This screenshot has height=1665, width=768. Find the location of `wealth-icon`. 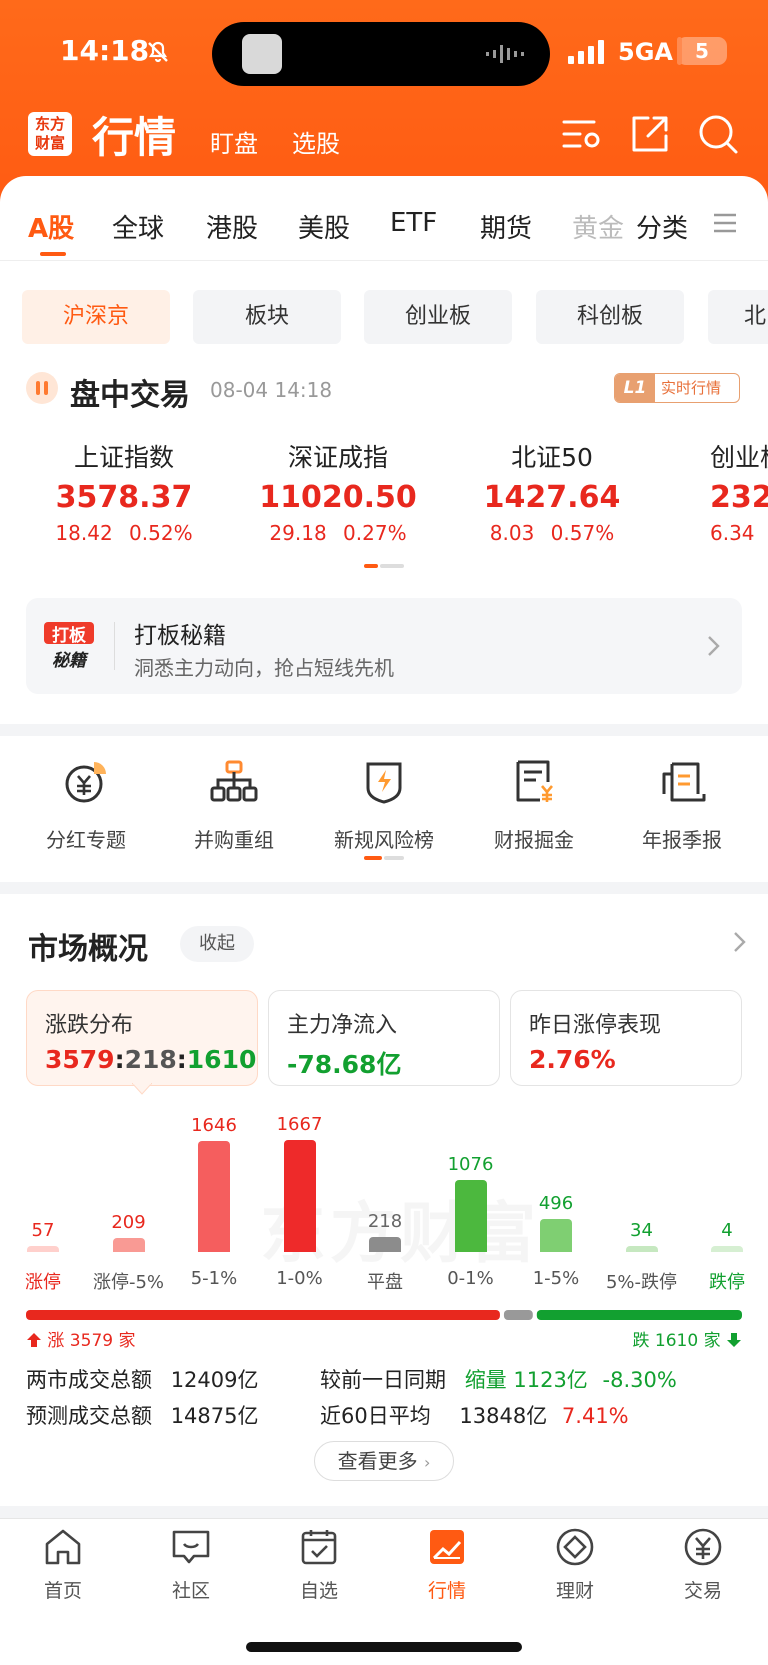

wealth-icon is located at coordinates (575, 1547).